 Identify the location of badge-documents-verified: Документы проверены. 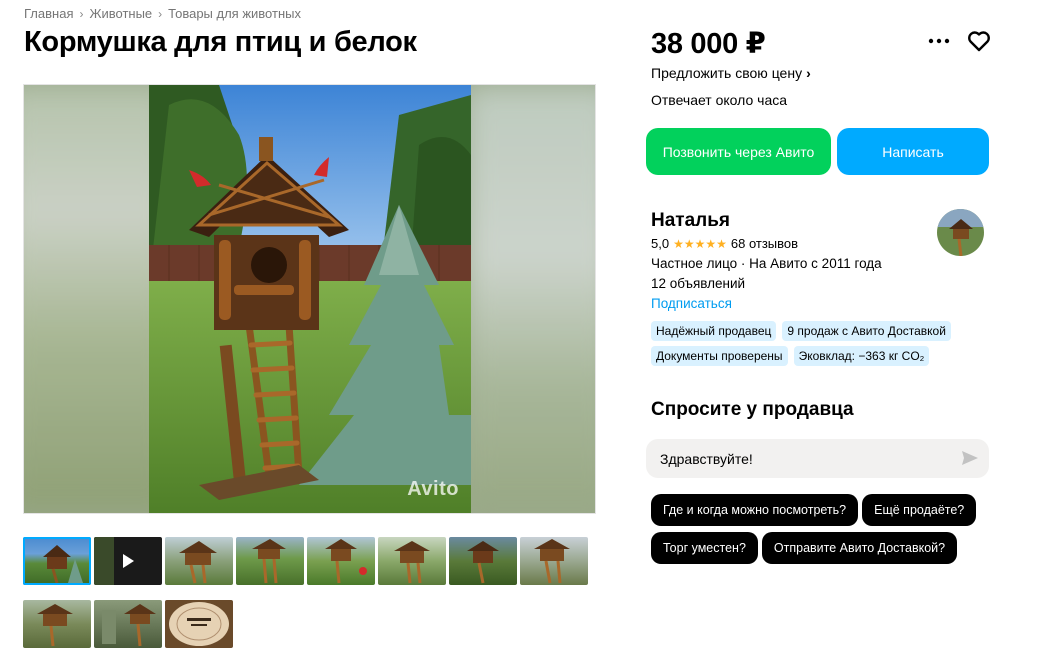
(719, 356).